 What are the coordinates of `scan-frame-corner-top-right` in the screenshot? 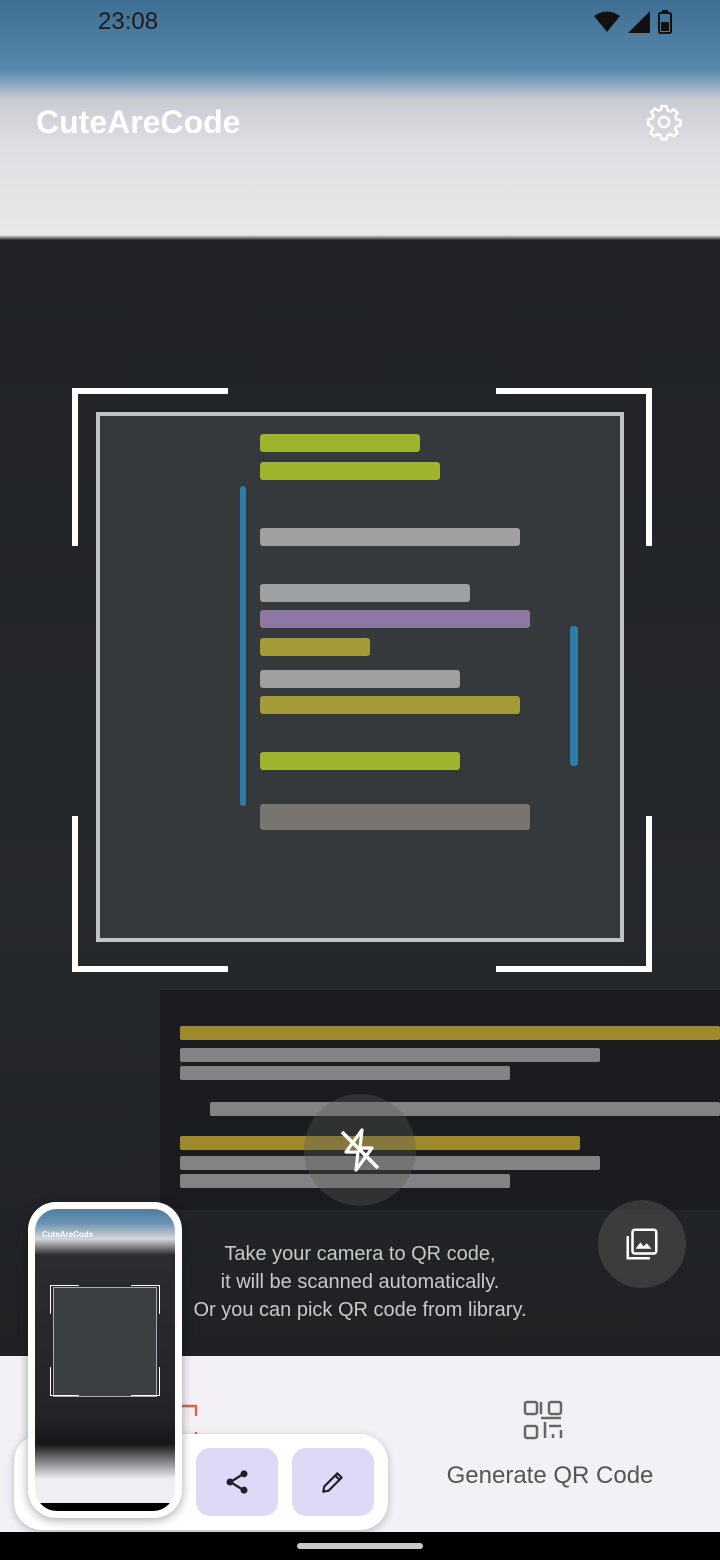 It's located at (574, 467).